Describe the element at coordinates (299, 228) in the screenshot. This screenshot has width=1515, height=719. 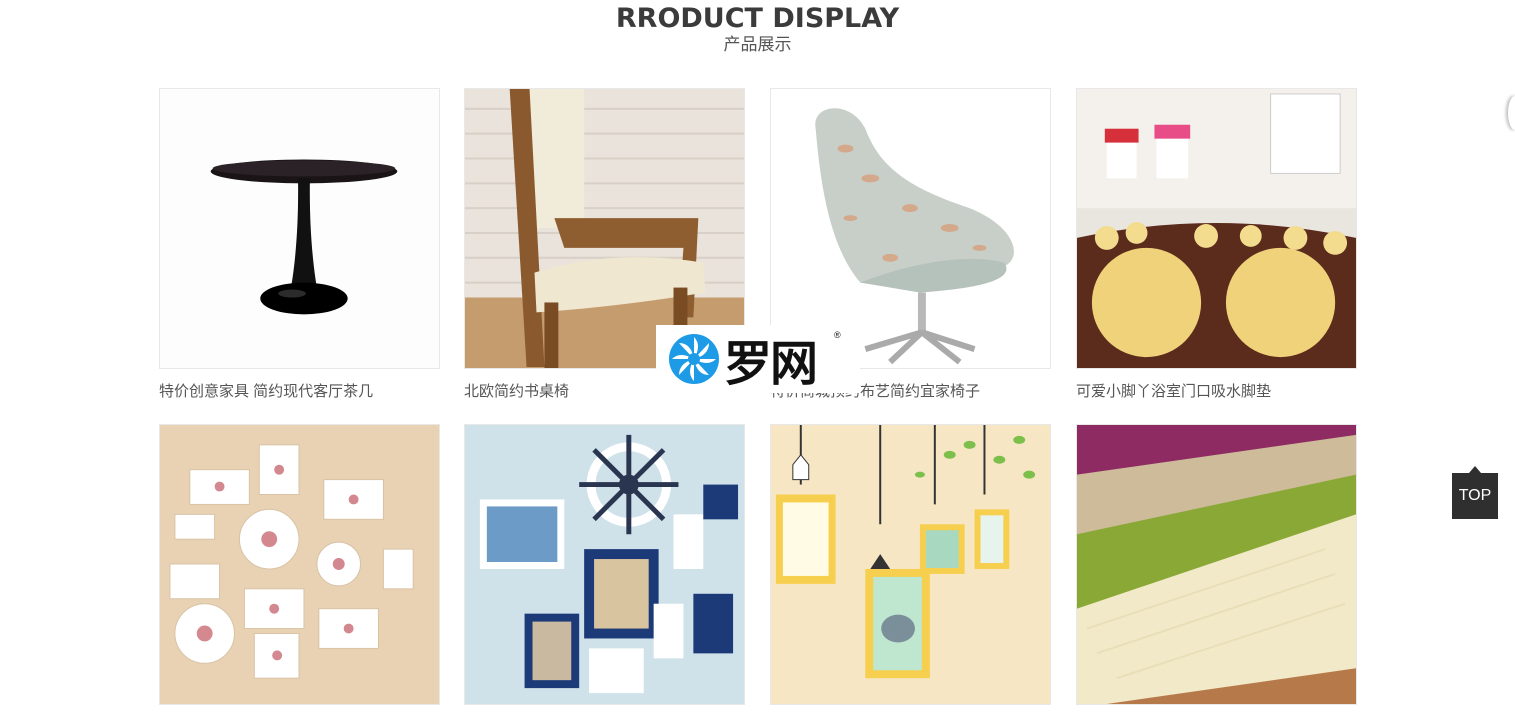
I see `product-image-round-table` at that location.